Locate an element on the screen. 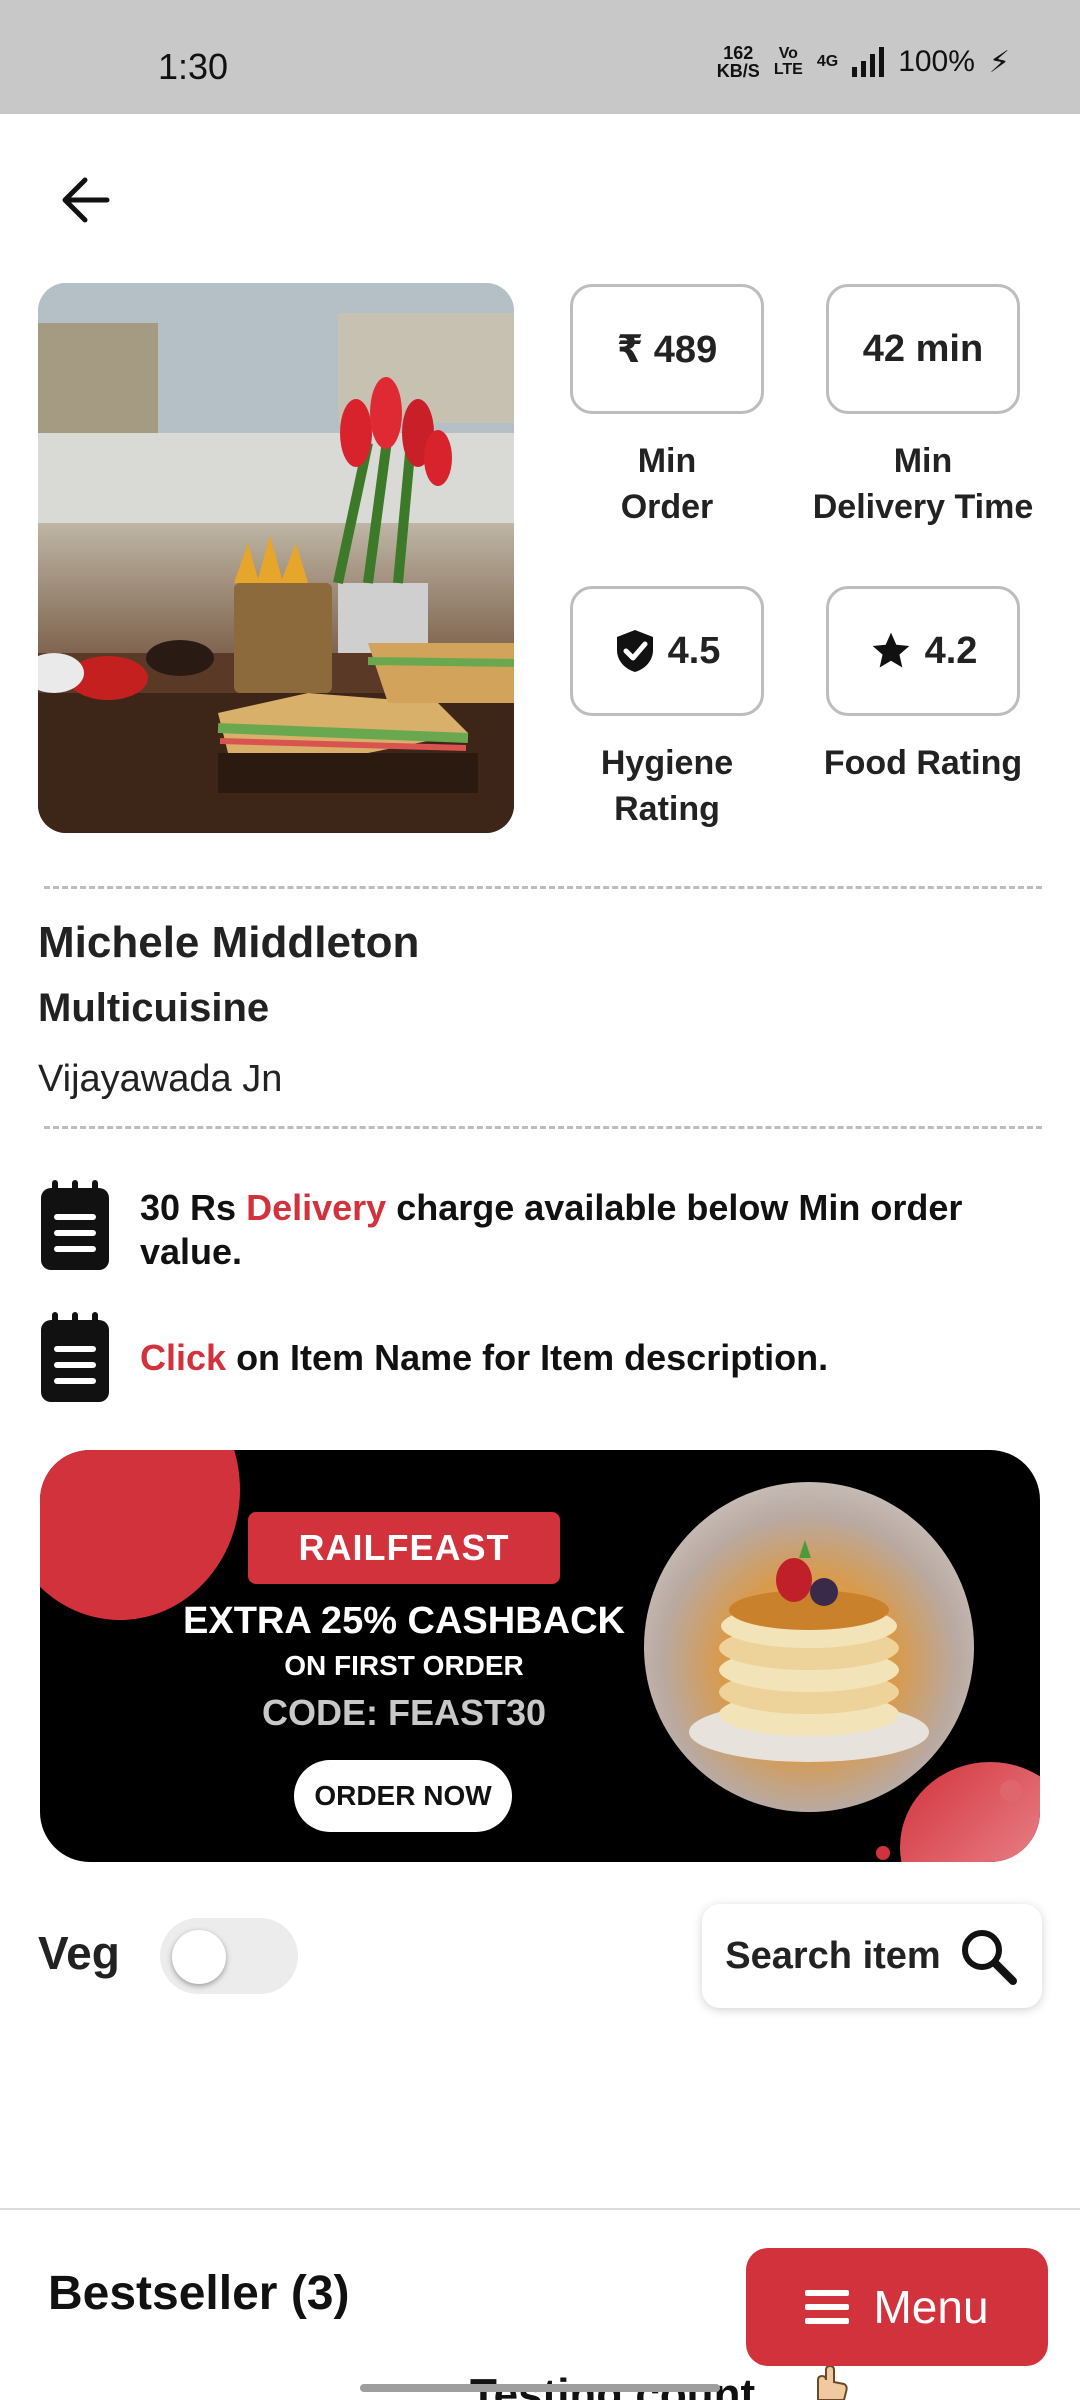  volte-top: Vo is located at coordinates (788, 53).